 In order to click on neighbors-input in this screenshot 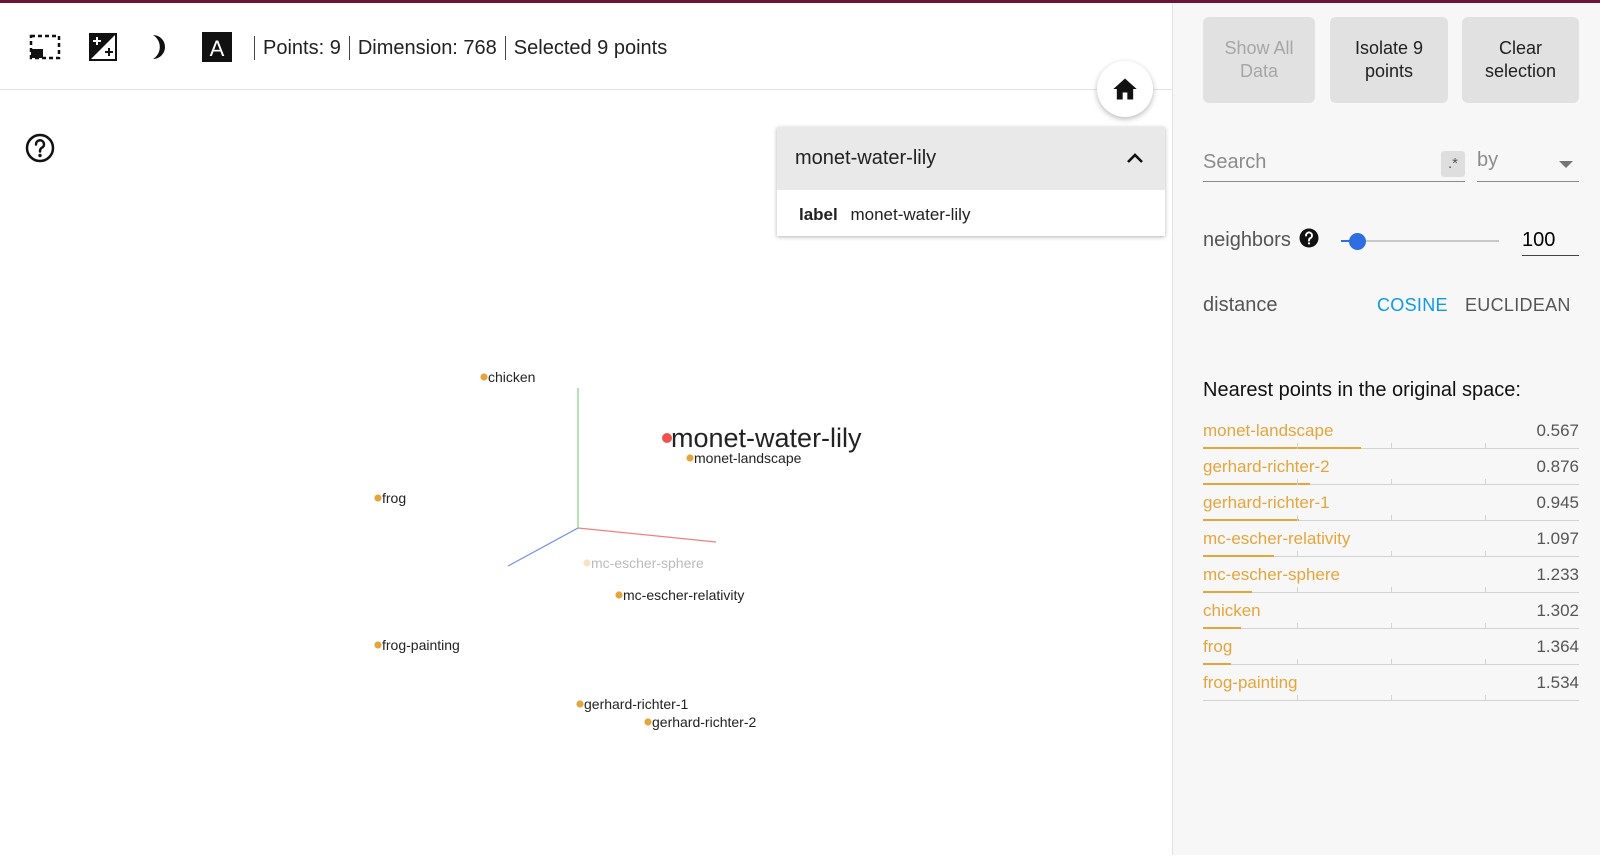, I will do `click(1550, 240)`.